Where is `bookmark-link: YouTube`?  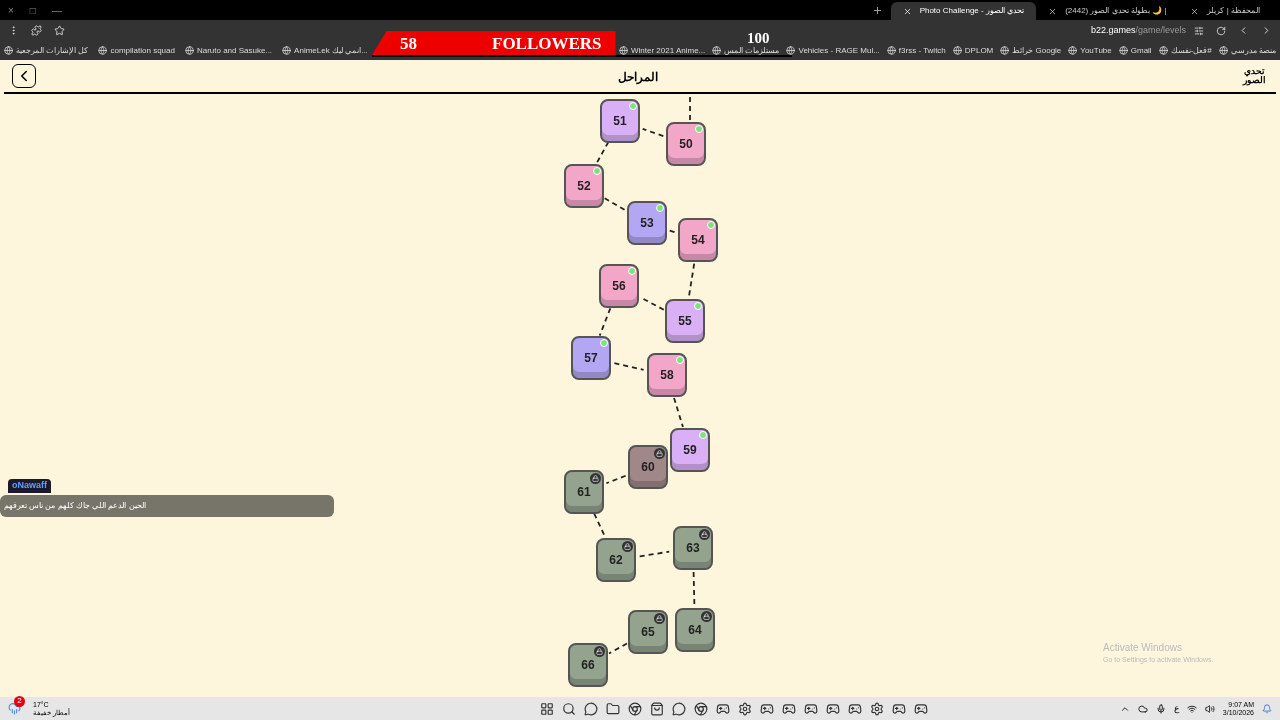
bookmark-link: YouTube is located at coordinates (1090, 50).